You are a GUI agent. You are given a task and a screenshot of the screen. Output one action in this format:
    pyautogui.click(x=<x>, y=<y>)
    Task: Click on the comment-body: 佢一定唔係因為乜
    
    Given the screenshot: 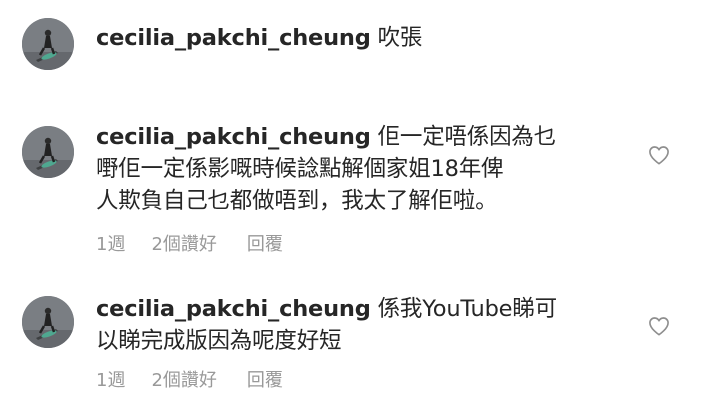 What is the action you would take?
    pyautogui.click(x=467, y=137)
    